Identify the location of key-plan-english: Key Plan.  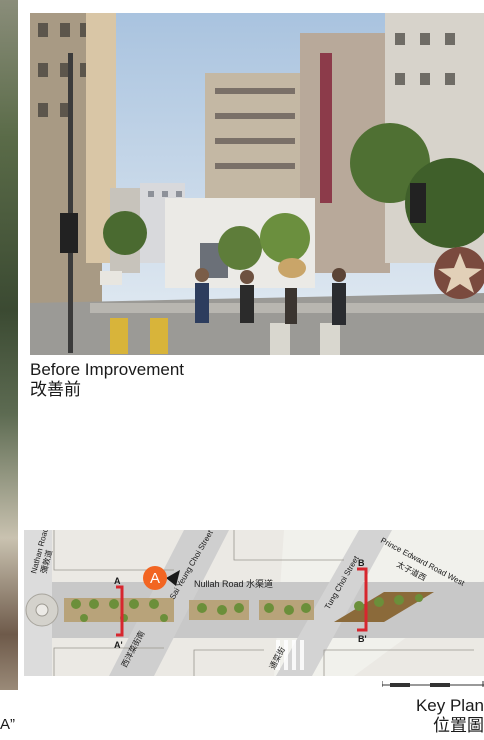
(449, 705).